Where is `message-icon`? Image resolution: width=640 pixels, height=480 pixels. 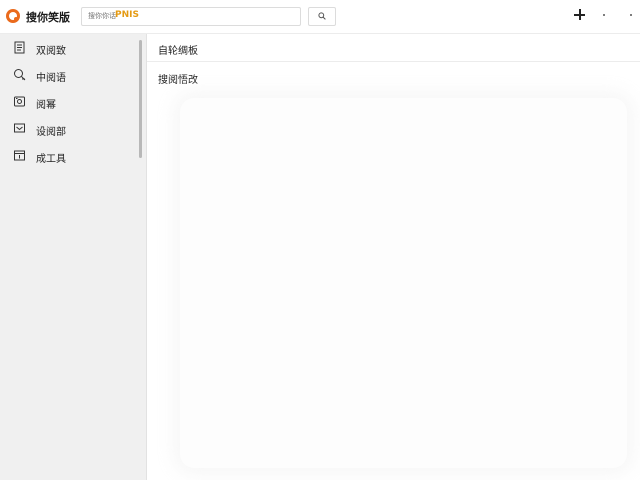 message-icon is located at coordinates (19, 128).